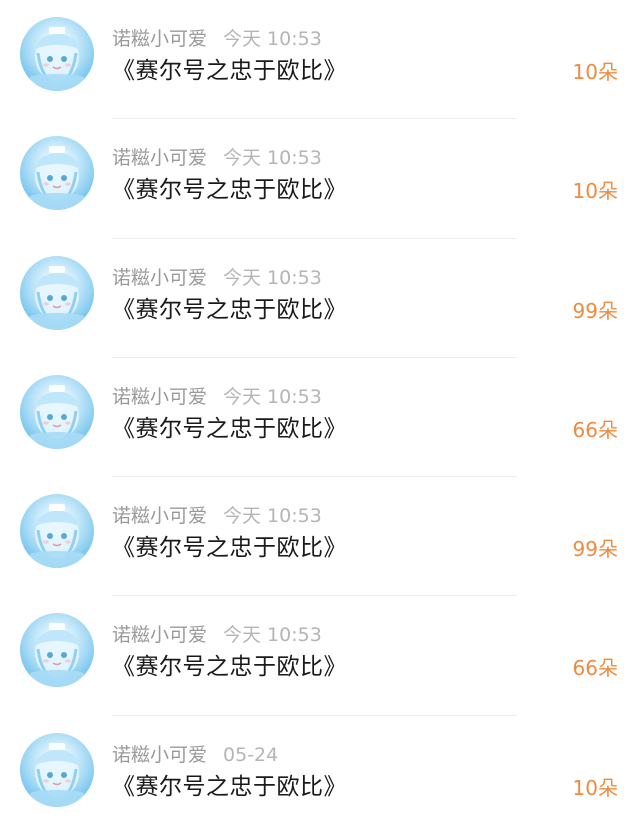  I want to click on row-meta: 诺糍小可爱 05-24, so click(195, 755).